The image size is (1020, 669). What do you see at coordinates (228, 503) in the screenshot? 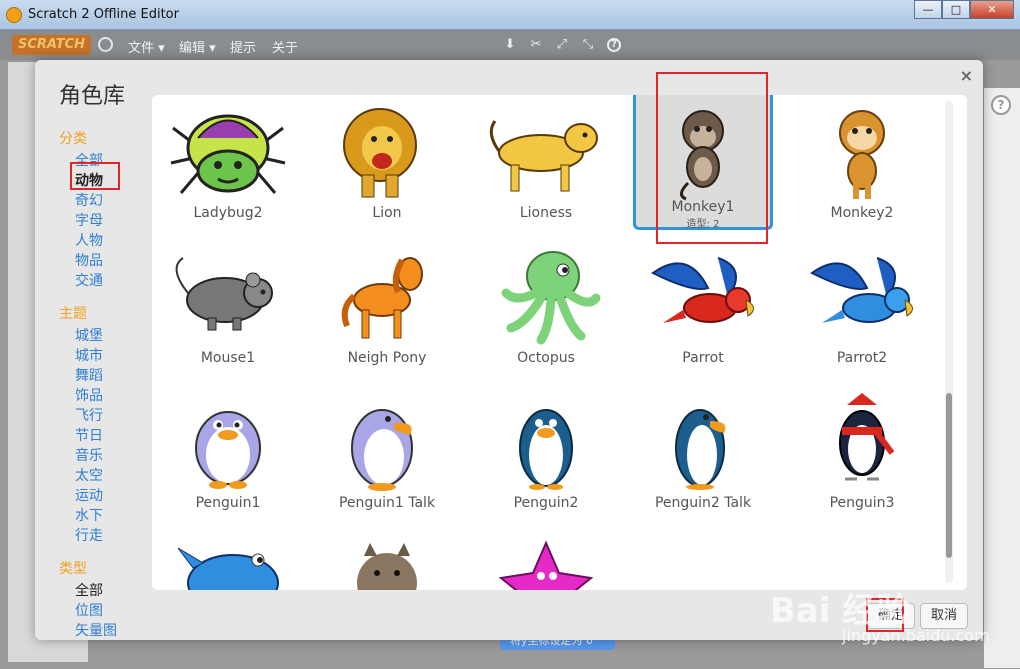
I see `sprite-name: Penguin1` at bounding box center [228, 503].